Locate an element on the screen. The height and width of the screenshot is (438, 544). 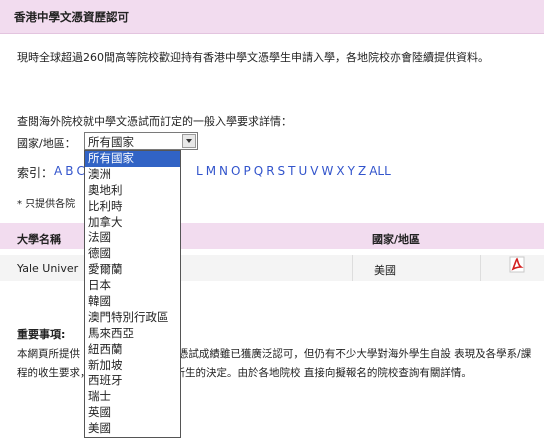
index-letter-link: N is located at coordinates (223, 171).